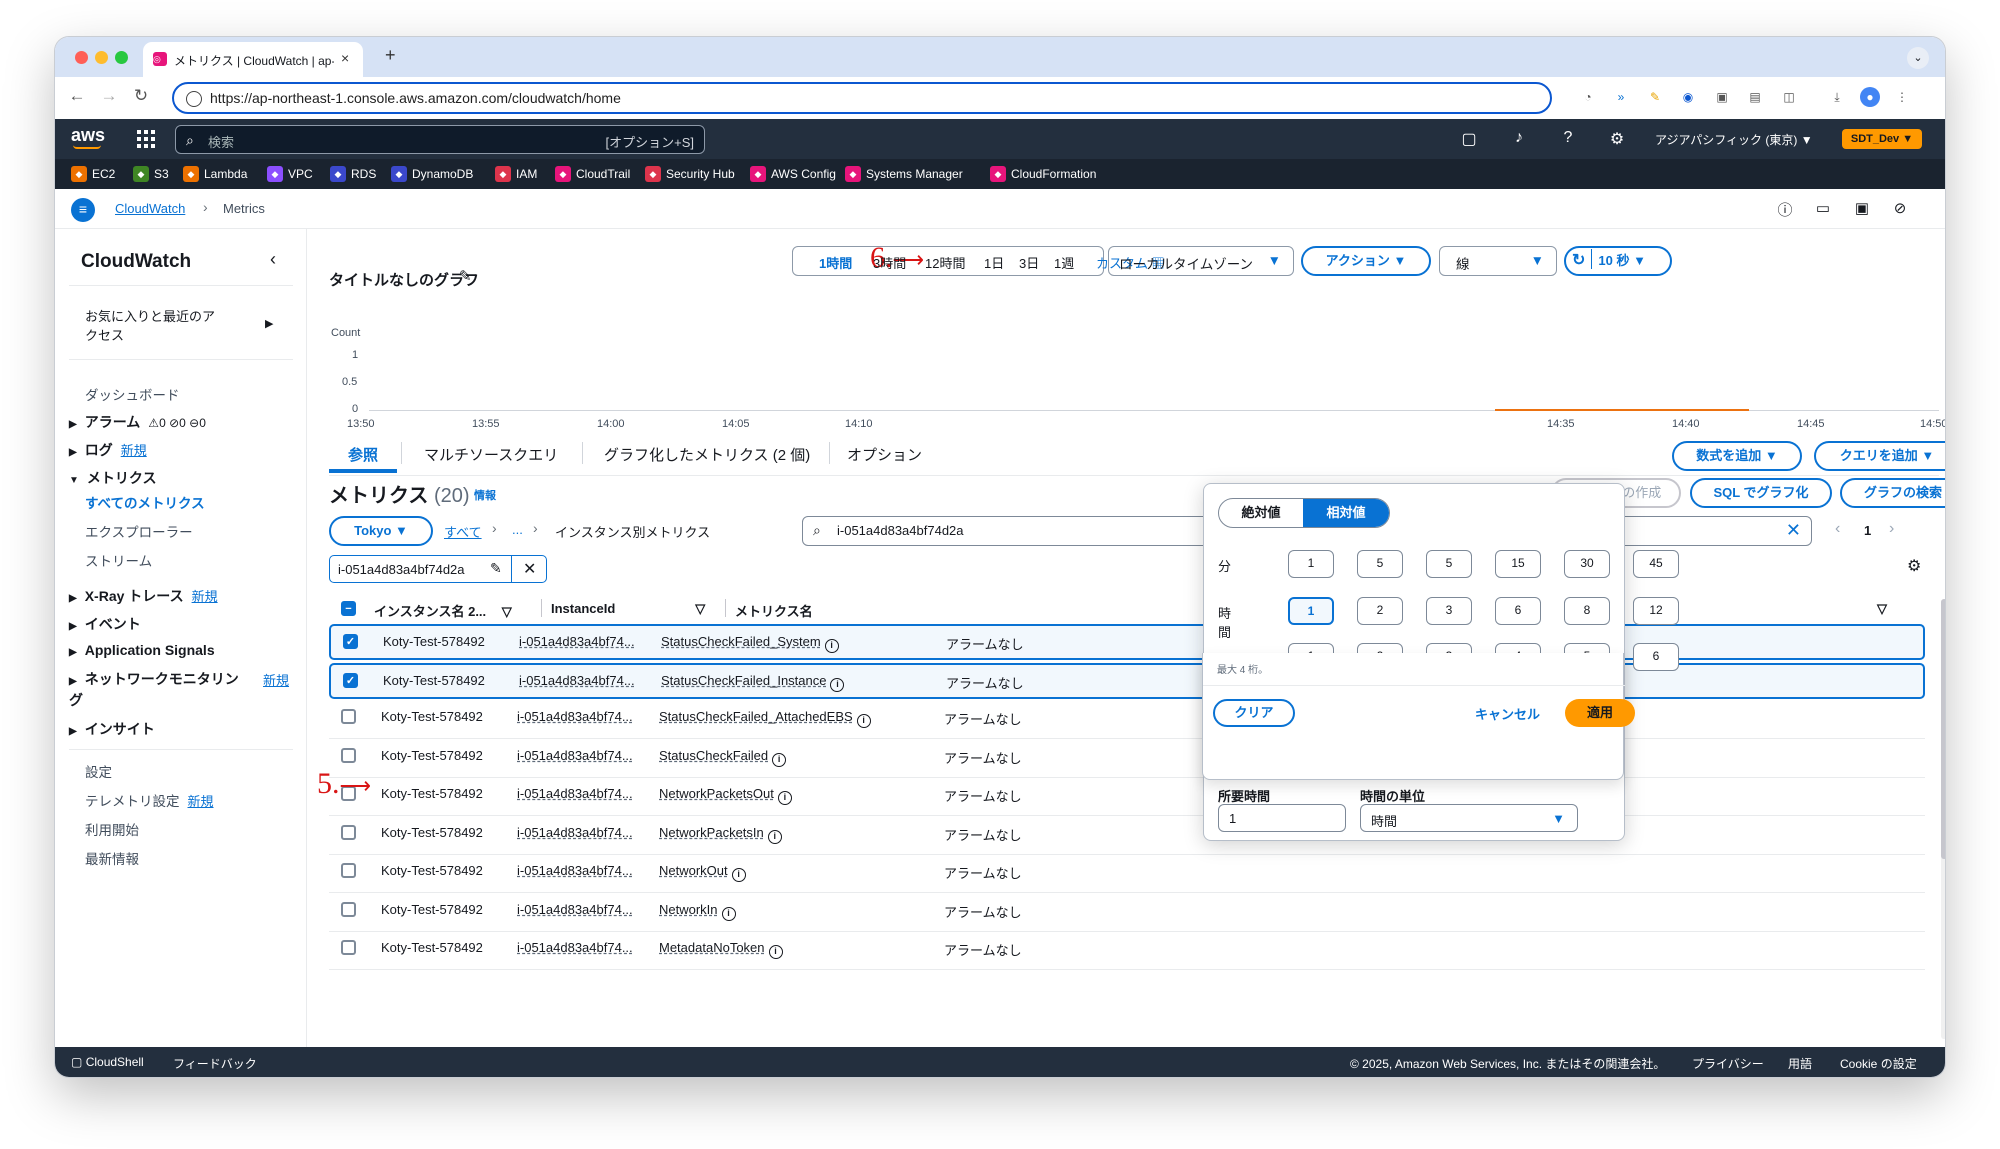 This screenshot has width=2000, height=1149. What do you see at coordinates (1761, 493) in the screenshot?
I see `sql-graph-button: SQL でグラフ化` at bounding box center [1761, 493].